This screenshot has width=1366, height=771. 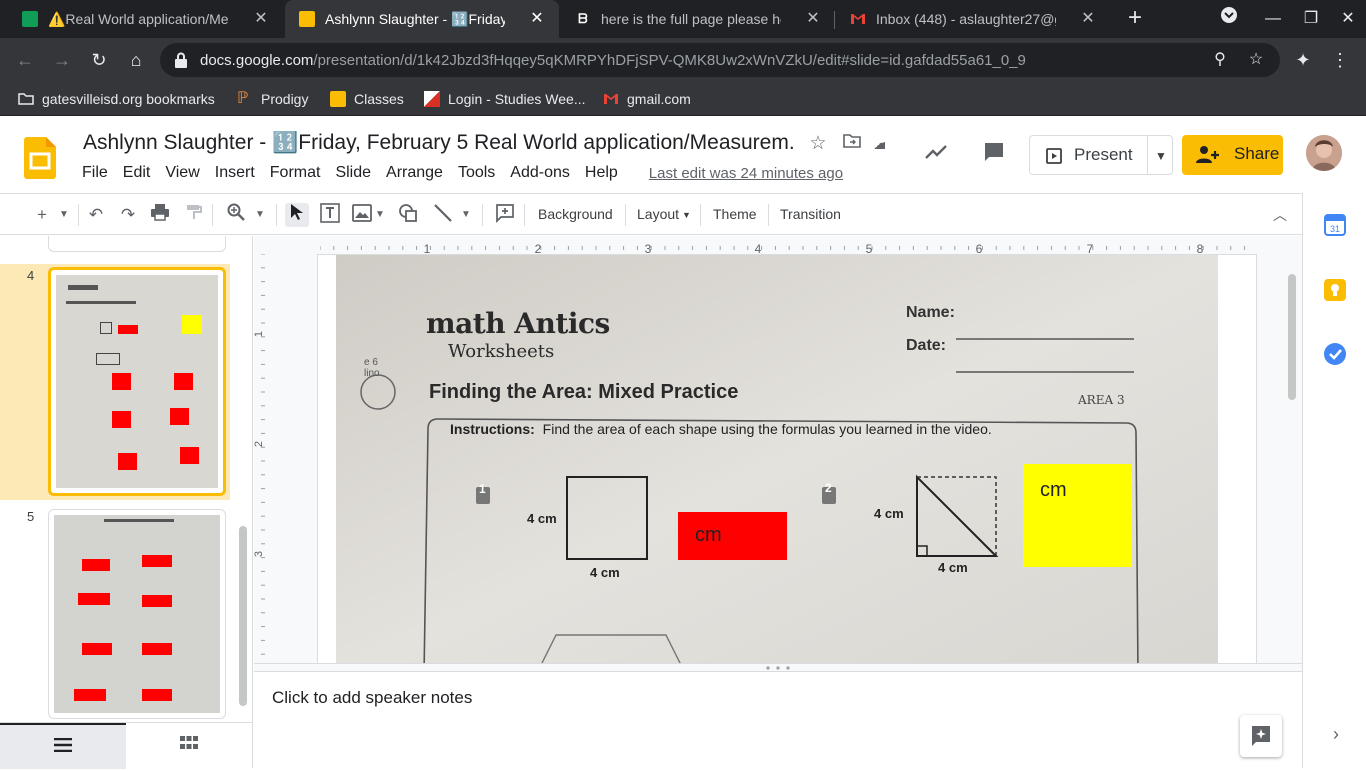 What do you see at coordinates (936, 154) in the screenshot?
I see `activity-dashboard-icon` at bounding box center [936, 154].